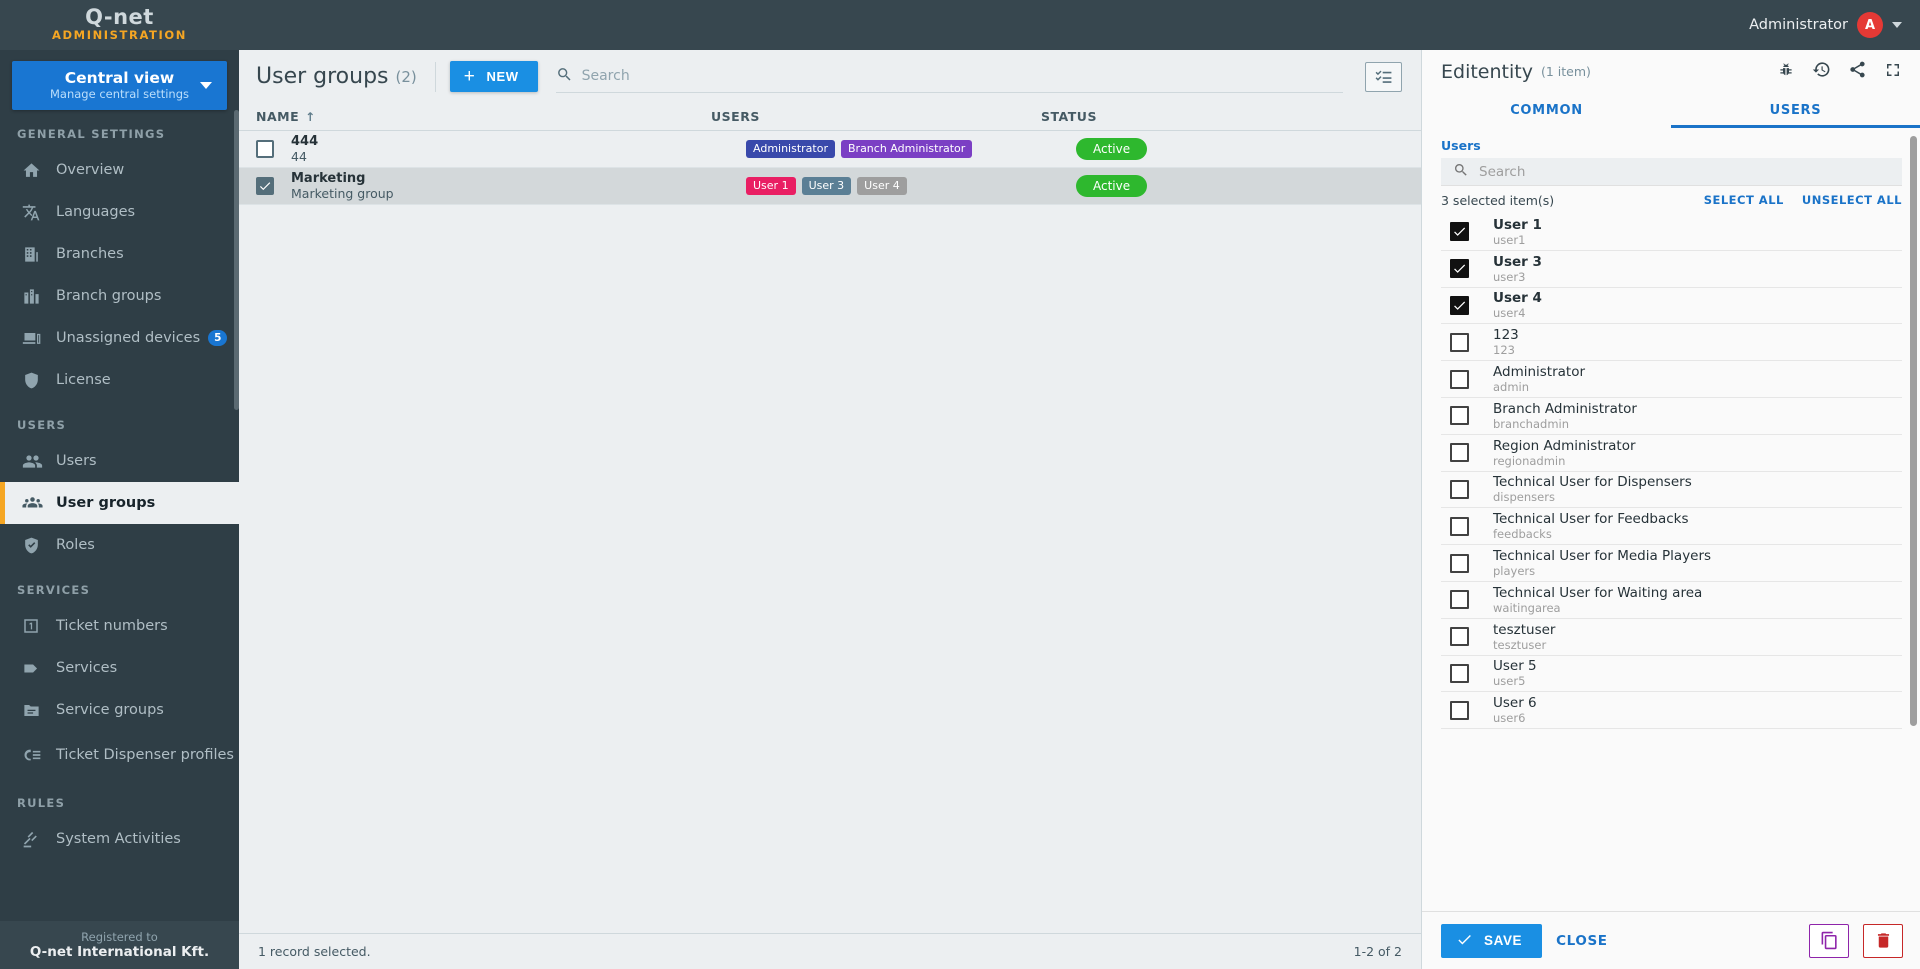 The width and height of the screenshot is (1920, 969). Describe the element at coordinates (110, 709) in the screenshot. I see `sidebar-item-label: Service groups` at that location.